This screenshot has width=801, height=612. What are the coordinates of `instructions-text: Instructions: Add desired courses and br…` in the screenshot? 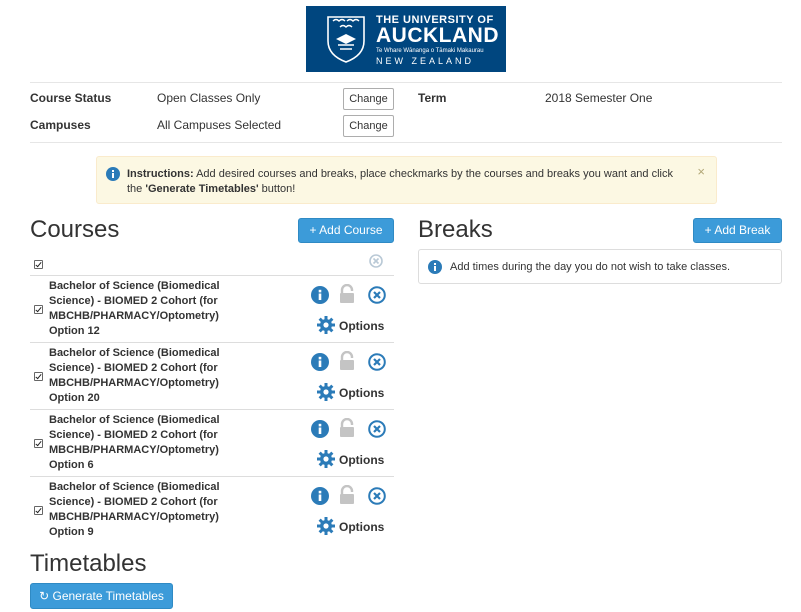 It's located at (407, 182).